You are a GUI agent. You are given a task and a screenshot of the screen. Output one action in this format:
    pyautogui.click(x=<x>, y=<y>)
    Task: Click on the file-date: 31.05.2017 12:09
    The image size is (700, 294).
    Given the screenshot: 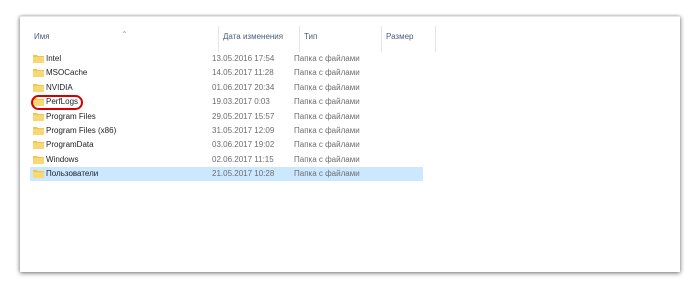 What is the action you would take?
    pyautogui.click(x=243, y=130)
    